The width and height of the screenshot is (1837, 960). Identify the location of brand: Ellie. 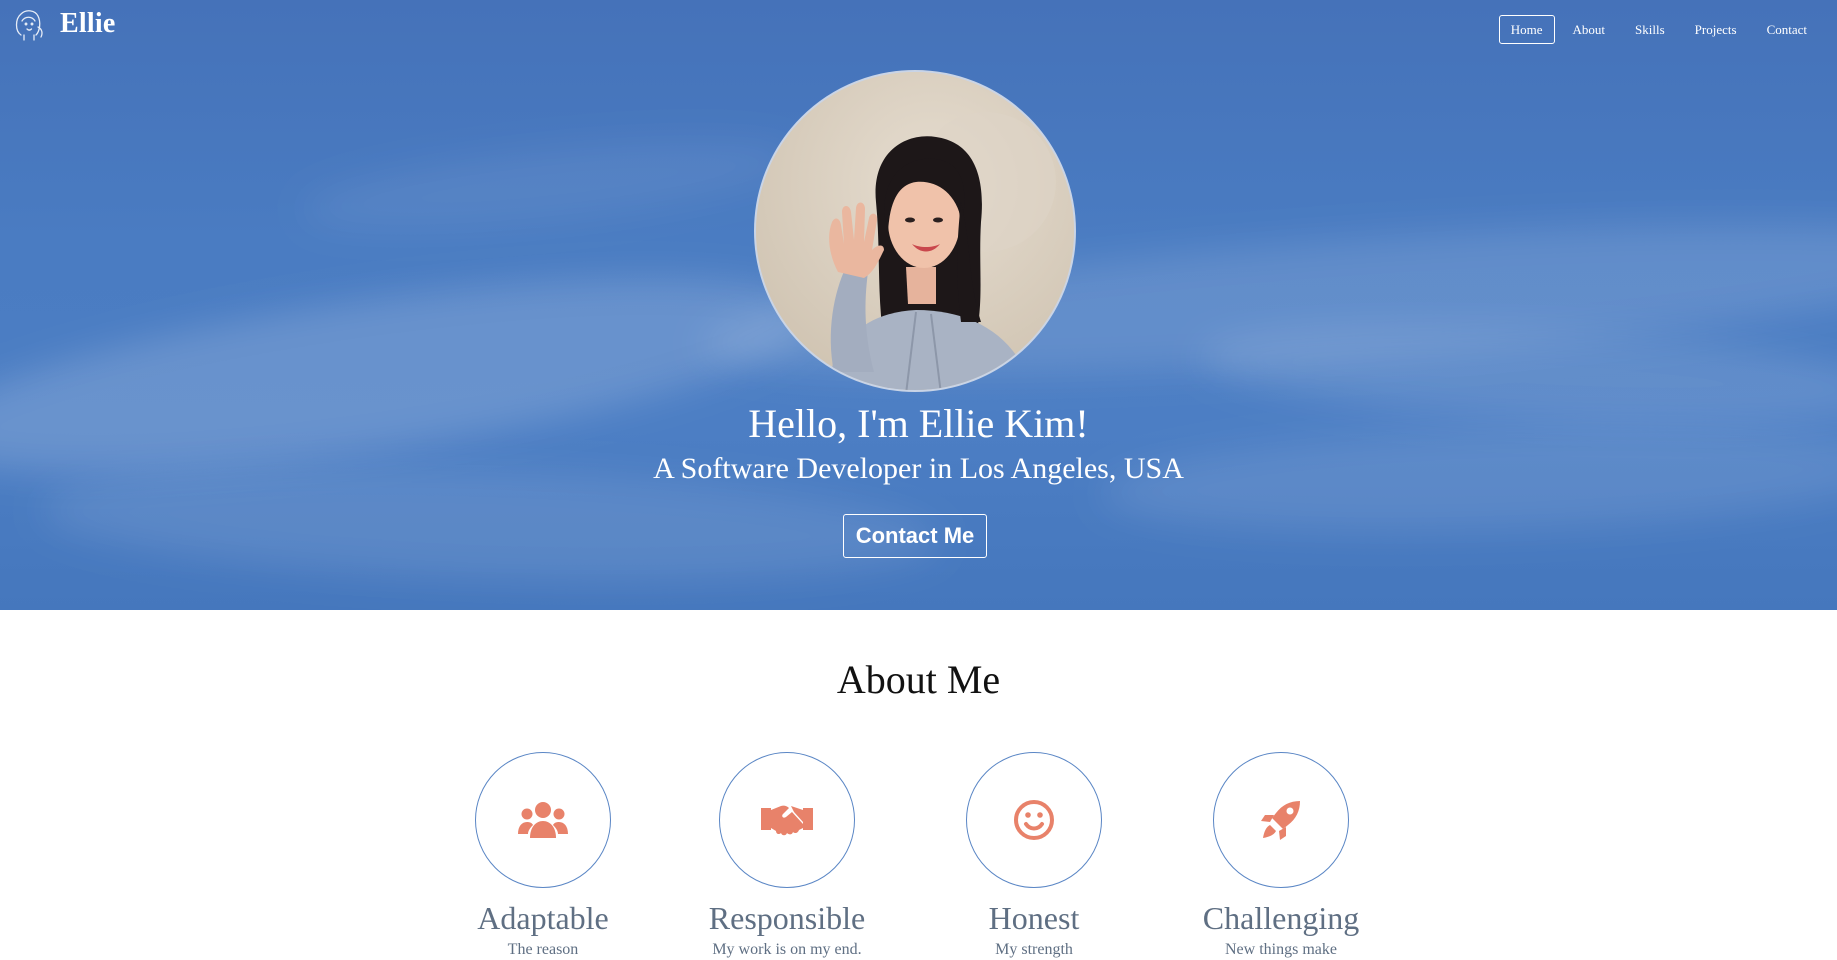
(63, 24).